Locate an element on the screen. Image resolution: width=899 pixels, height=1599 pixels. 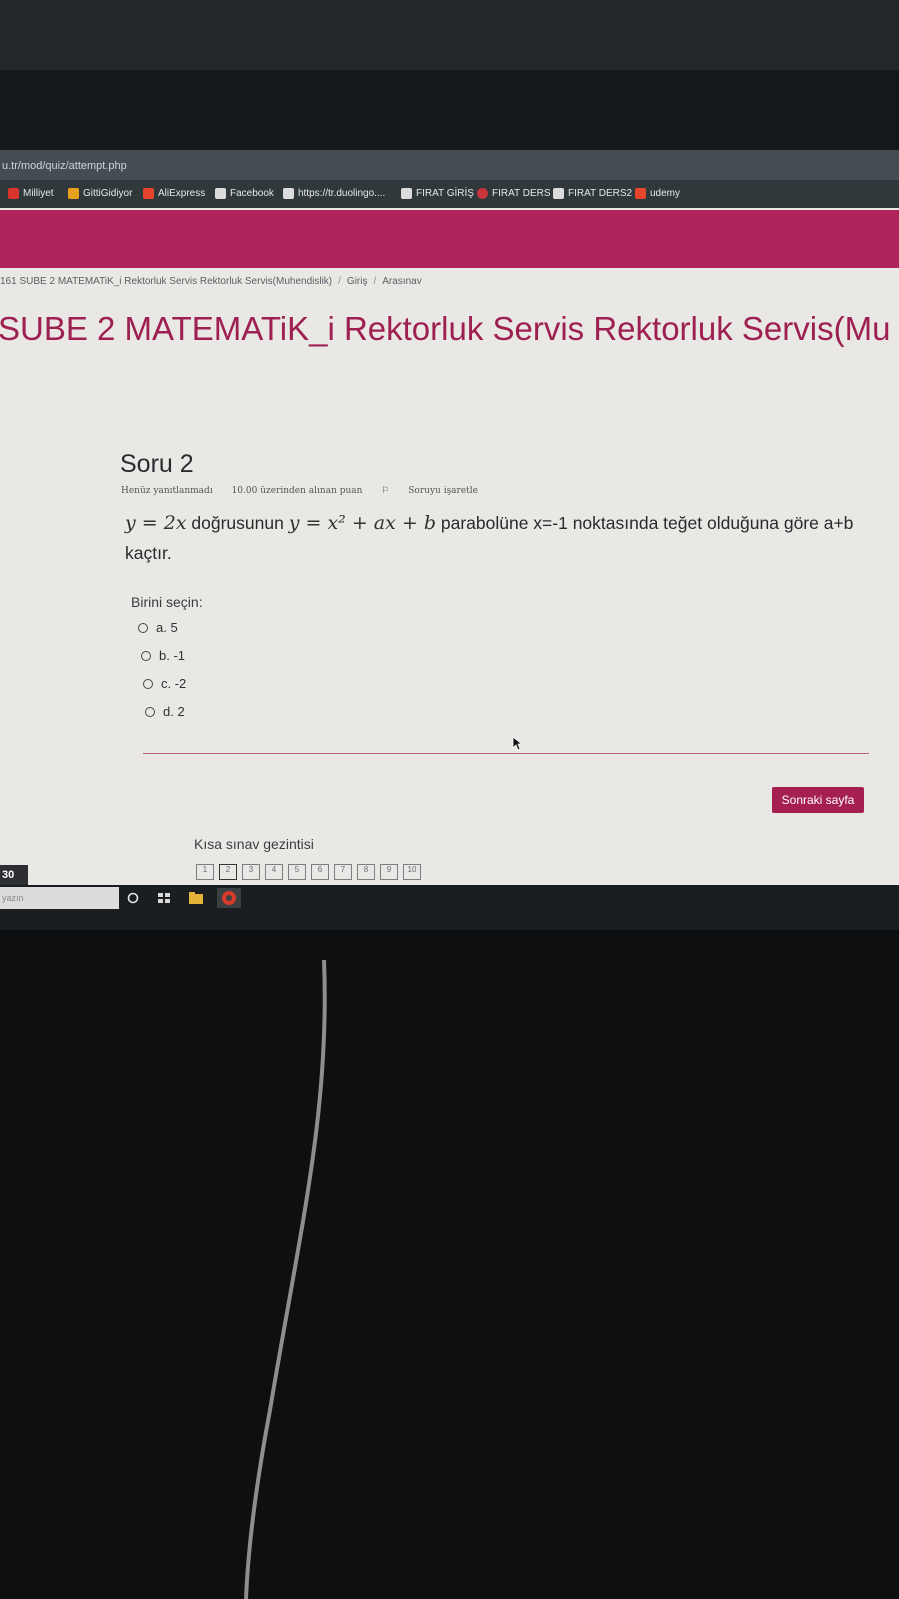
site-header is located at coordinates (449, 239).